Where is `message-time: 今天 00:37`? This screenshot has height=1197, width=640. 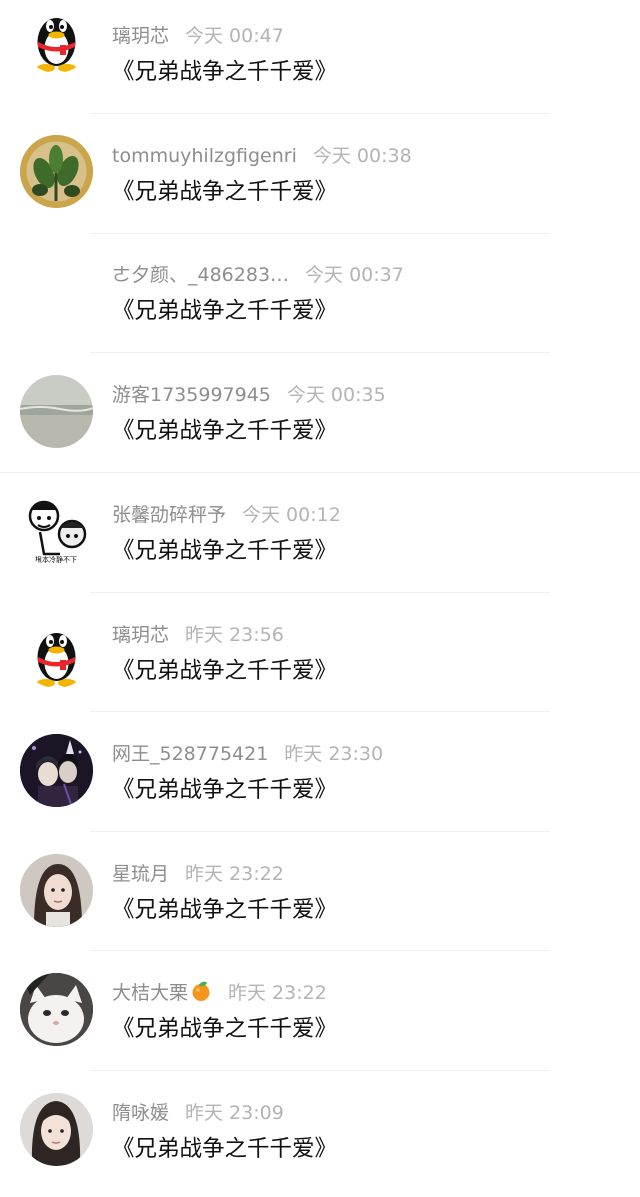 message-time: 今天 00:37 is located at coordinates (354, 275).